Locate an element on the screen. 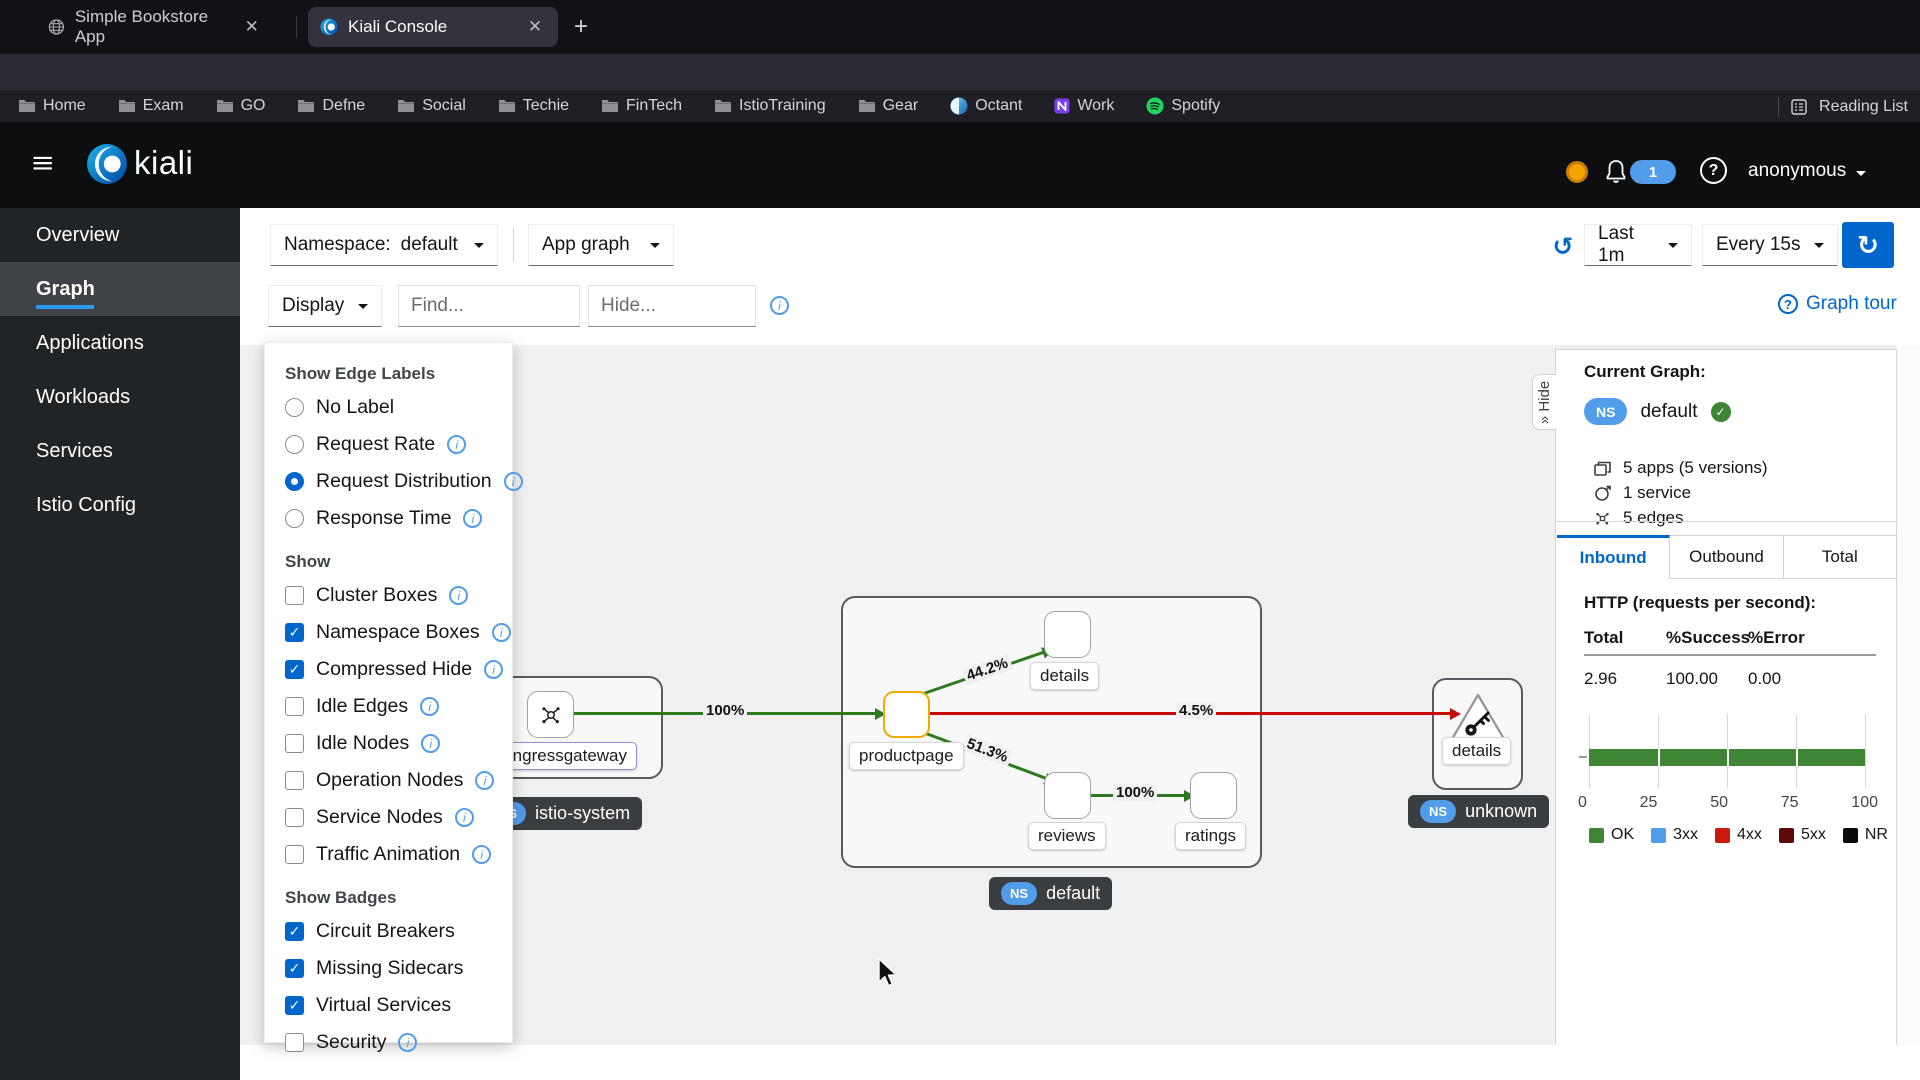 This screenshot has height=1080, width=1920. badge-option: Security is located at coordinates (388, 1042).